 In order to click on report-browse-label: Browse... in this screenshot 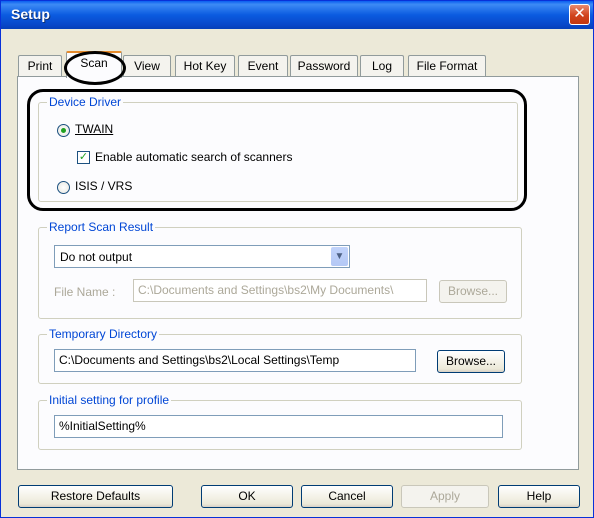, I will do `click(472, 291)`.